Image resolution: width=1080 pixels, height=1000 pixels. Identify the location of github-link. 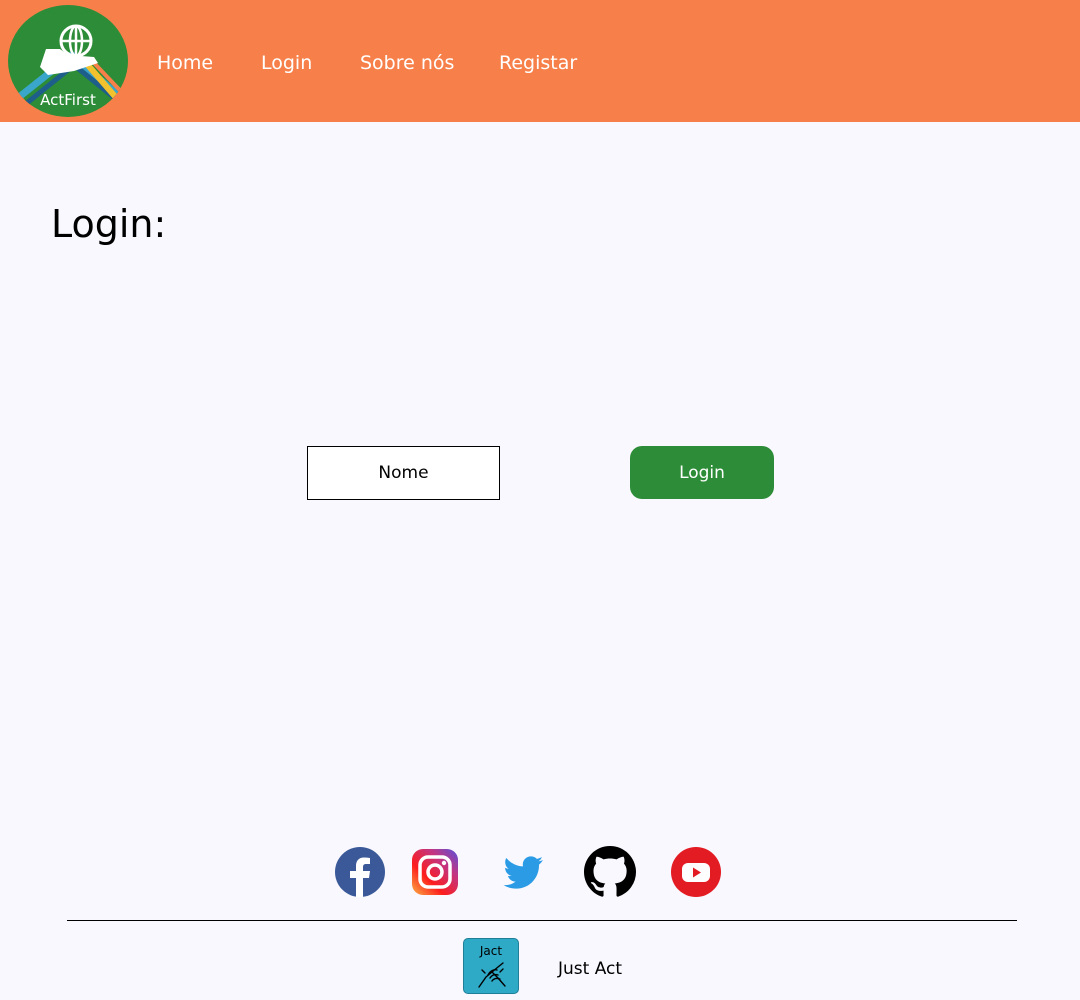
(610, 872).